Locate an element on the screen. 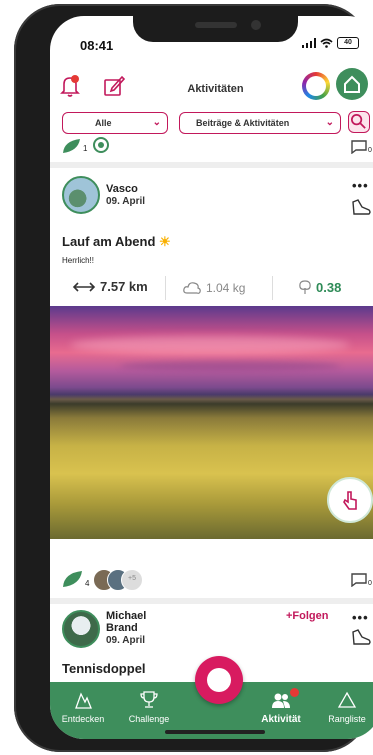  people-icon is located at coordinates (281, 700).